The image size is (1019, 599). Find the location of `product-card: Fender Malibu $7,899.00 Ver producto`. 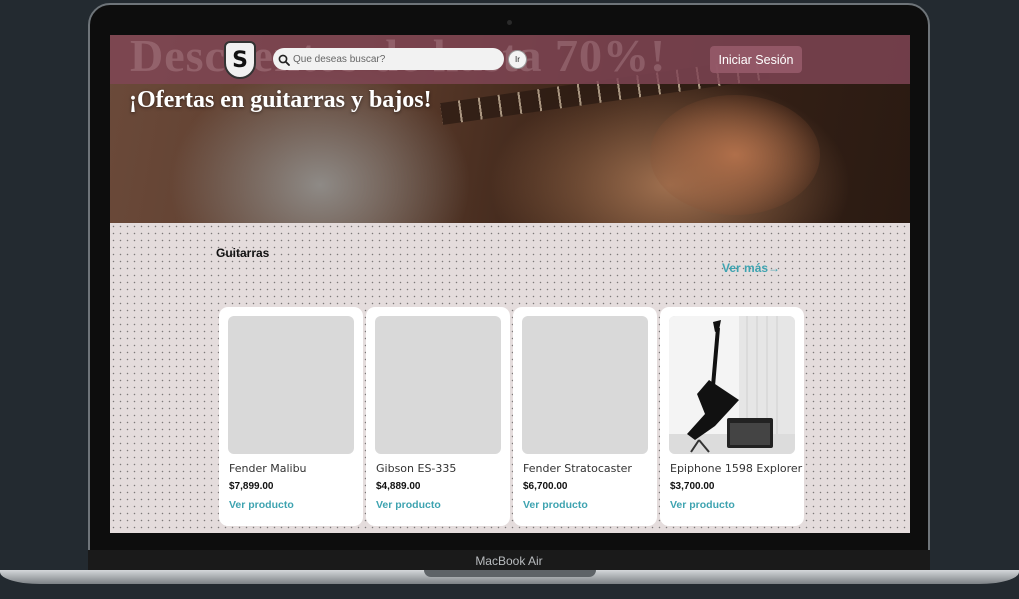

product-card: Fender Malibu $7,899.00 Ver producto is located at coordinates (291, 416).